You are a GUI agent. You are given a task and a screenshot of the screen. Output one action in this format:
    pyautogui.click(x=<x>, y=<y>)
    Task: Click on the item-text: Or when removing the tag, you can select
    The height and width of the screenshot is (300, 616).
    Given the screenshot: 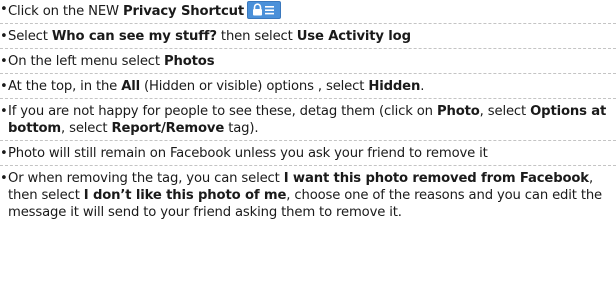 What is the action you would take?
    pyautogui.click(x=146, y=178)
    